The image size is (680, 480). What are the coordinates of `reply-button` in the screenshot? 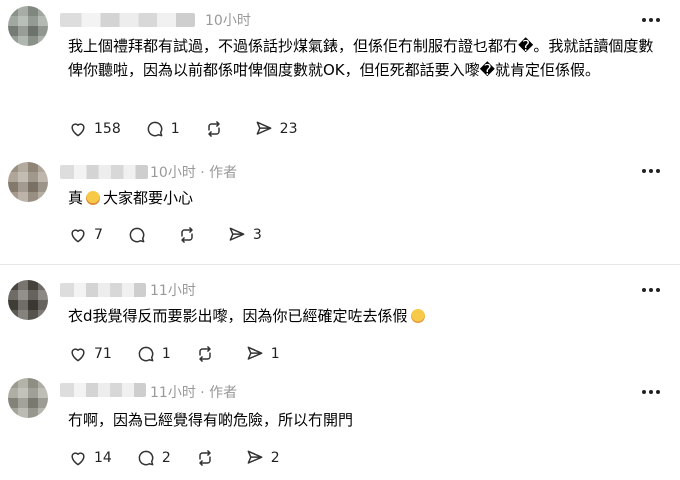 It's located at (140, 235).